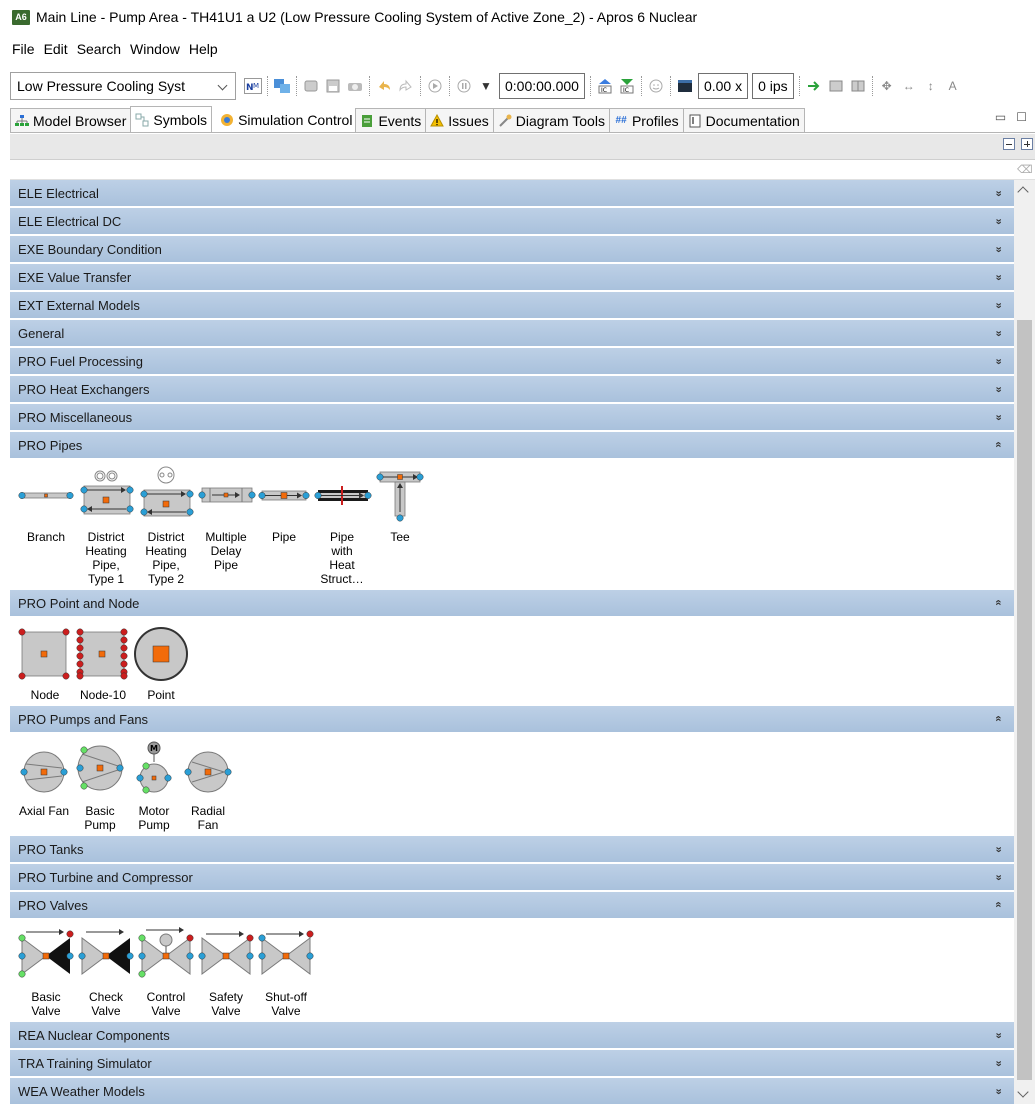  What do you see at coordinates (627, 86) in the screenshot?
I see `ic-save-icon: IC` at bounding box center [627, 86].